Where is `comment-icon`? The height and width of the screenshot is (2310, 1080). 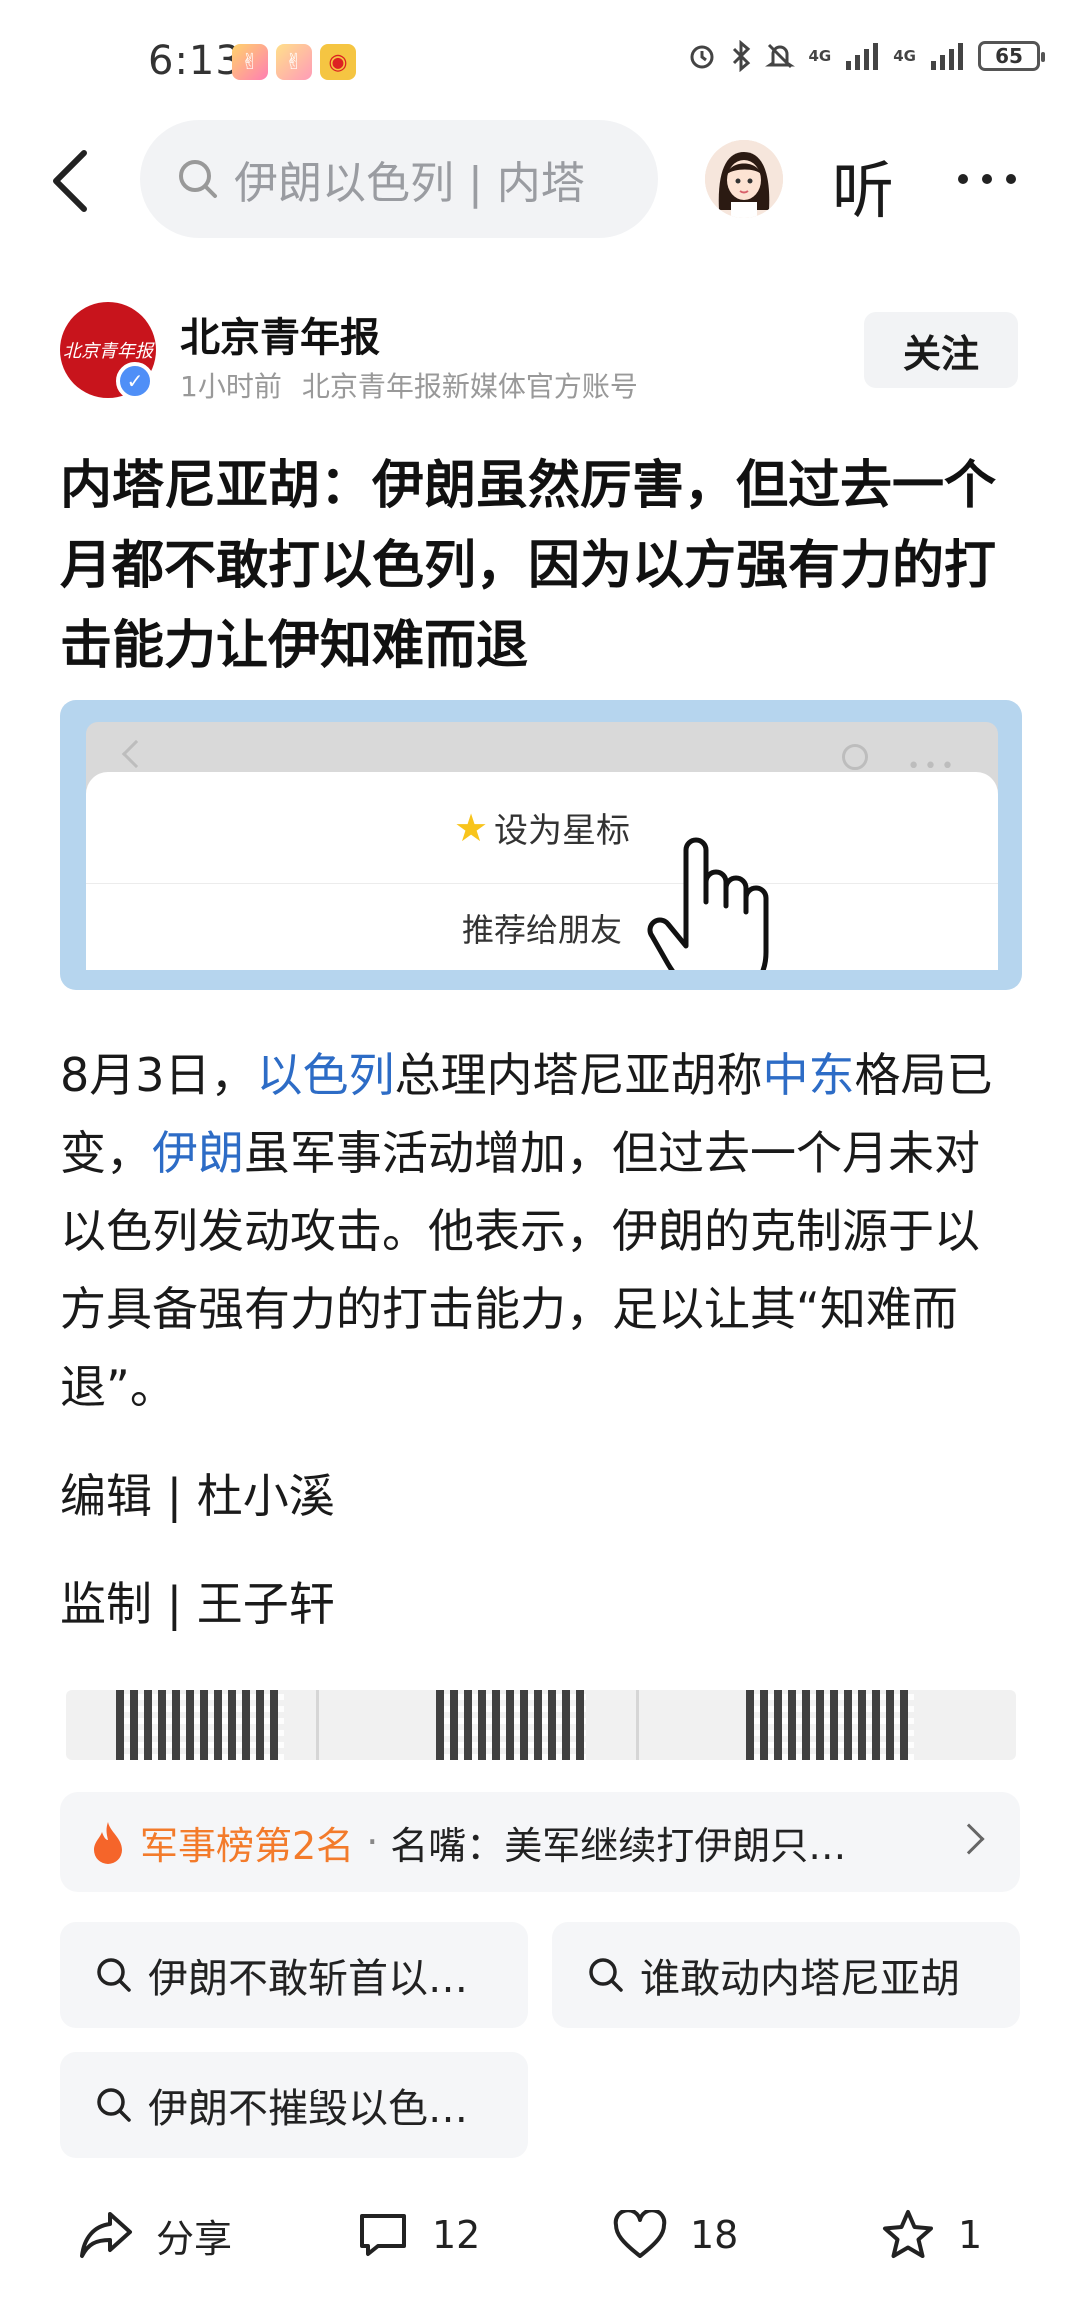 comment-icon is located at coordinates (383, 2235).